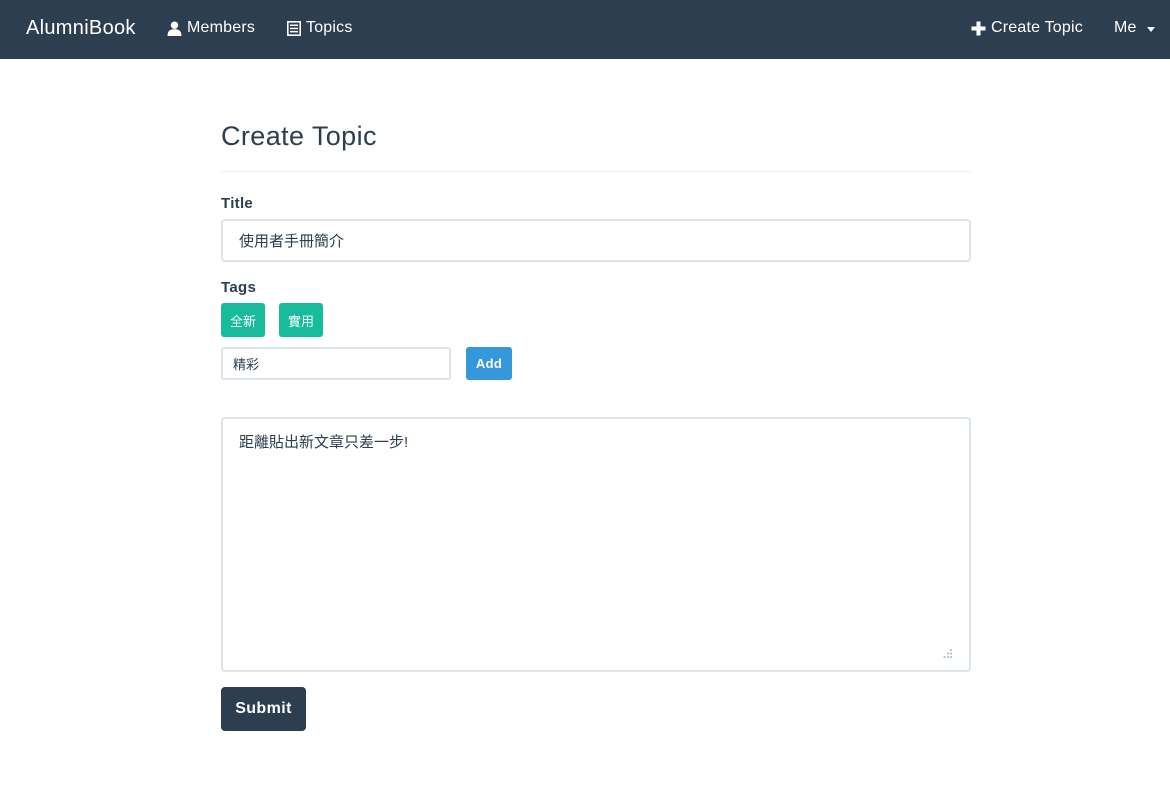  What do you see at coordinates (596, 240) in the screenshot?
I see `title-input` at bounding box center [596, 240].